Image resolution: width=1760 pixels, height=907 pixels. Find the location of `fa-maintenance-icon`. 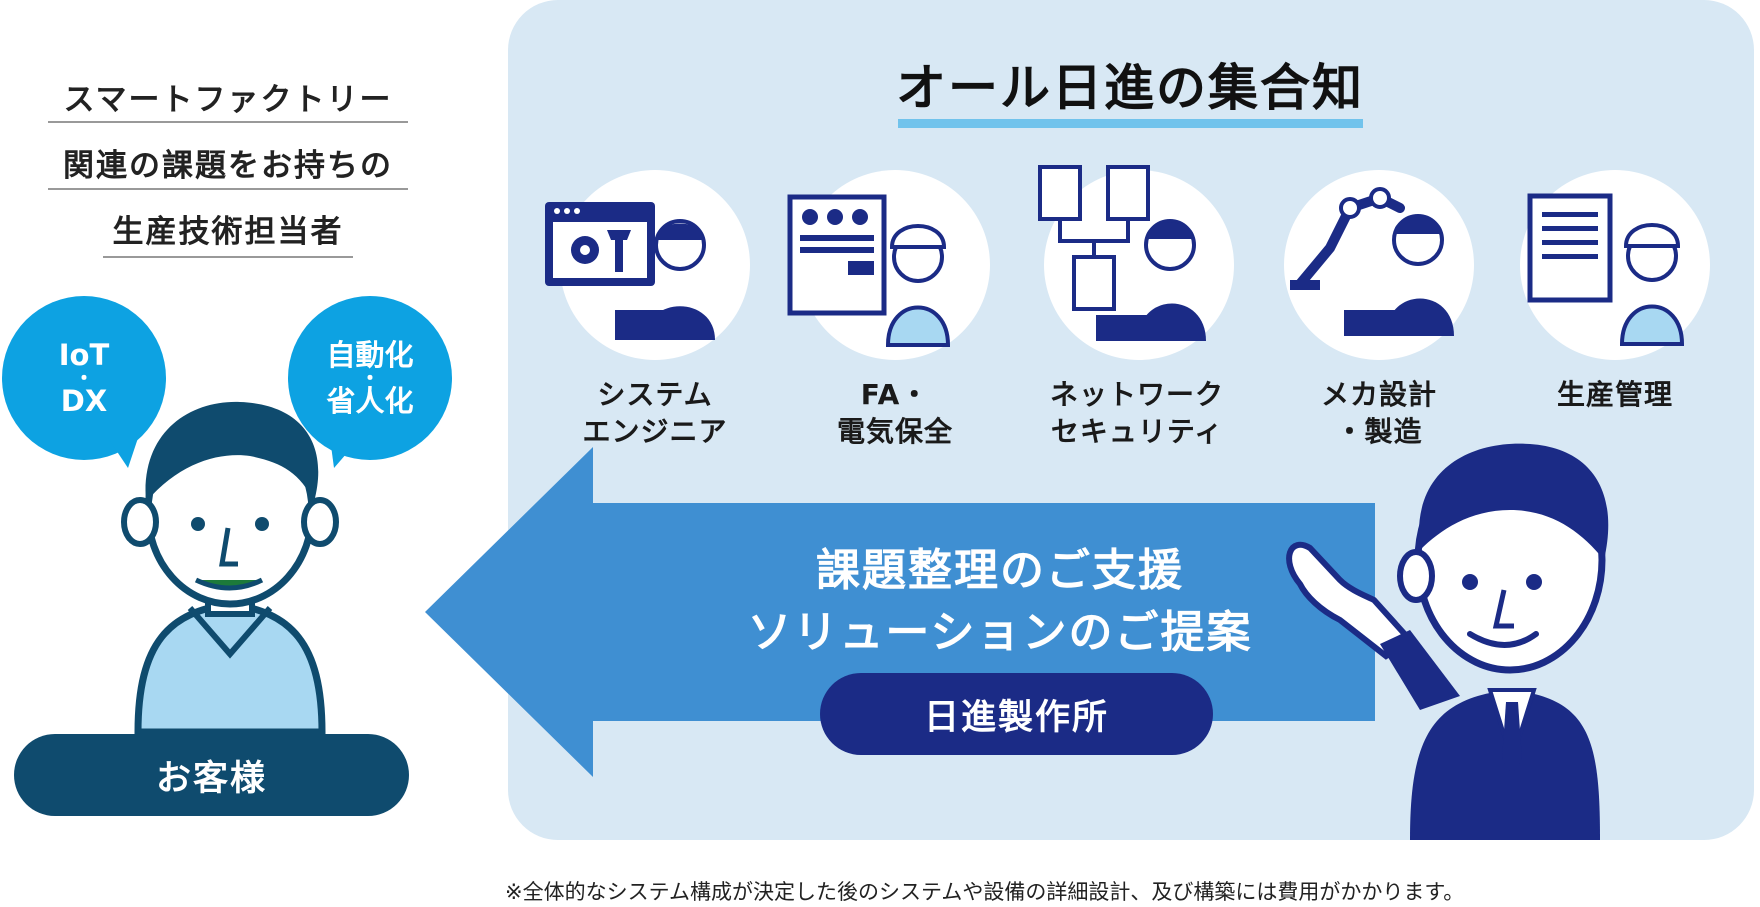

fa-maintenance-icon is located at coordinates (869, 270).